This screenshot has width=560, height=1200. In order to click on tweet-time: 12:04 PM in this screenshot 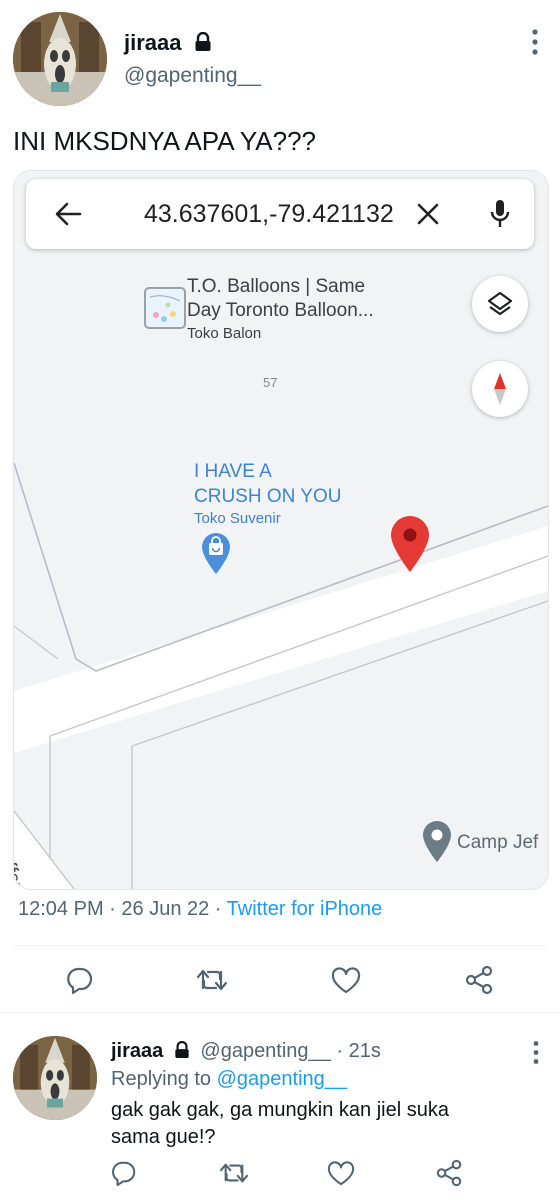, I will do `click(61, 909)`.